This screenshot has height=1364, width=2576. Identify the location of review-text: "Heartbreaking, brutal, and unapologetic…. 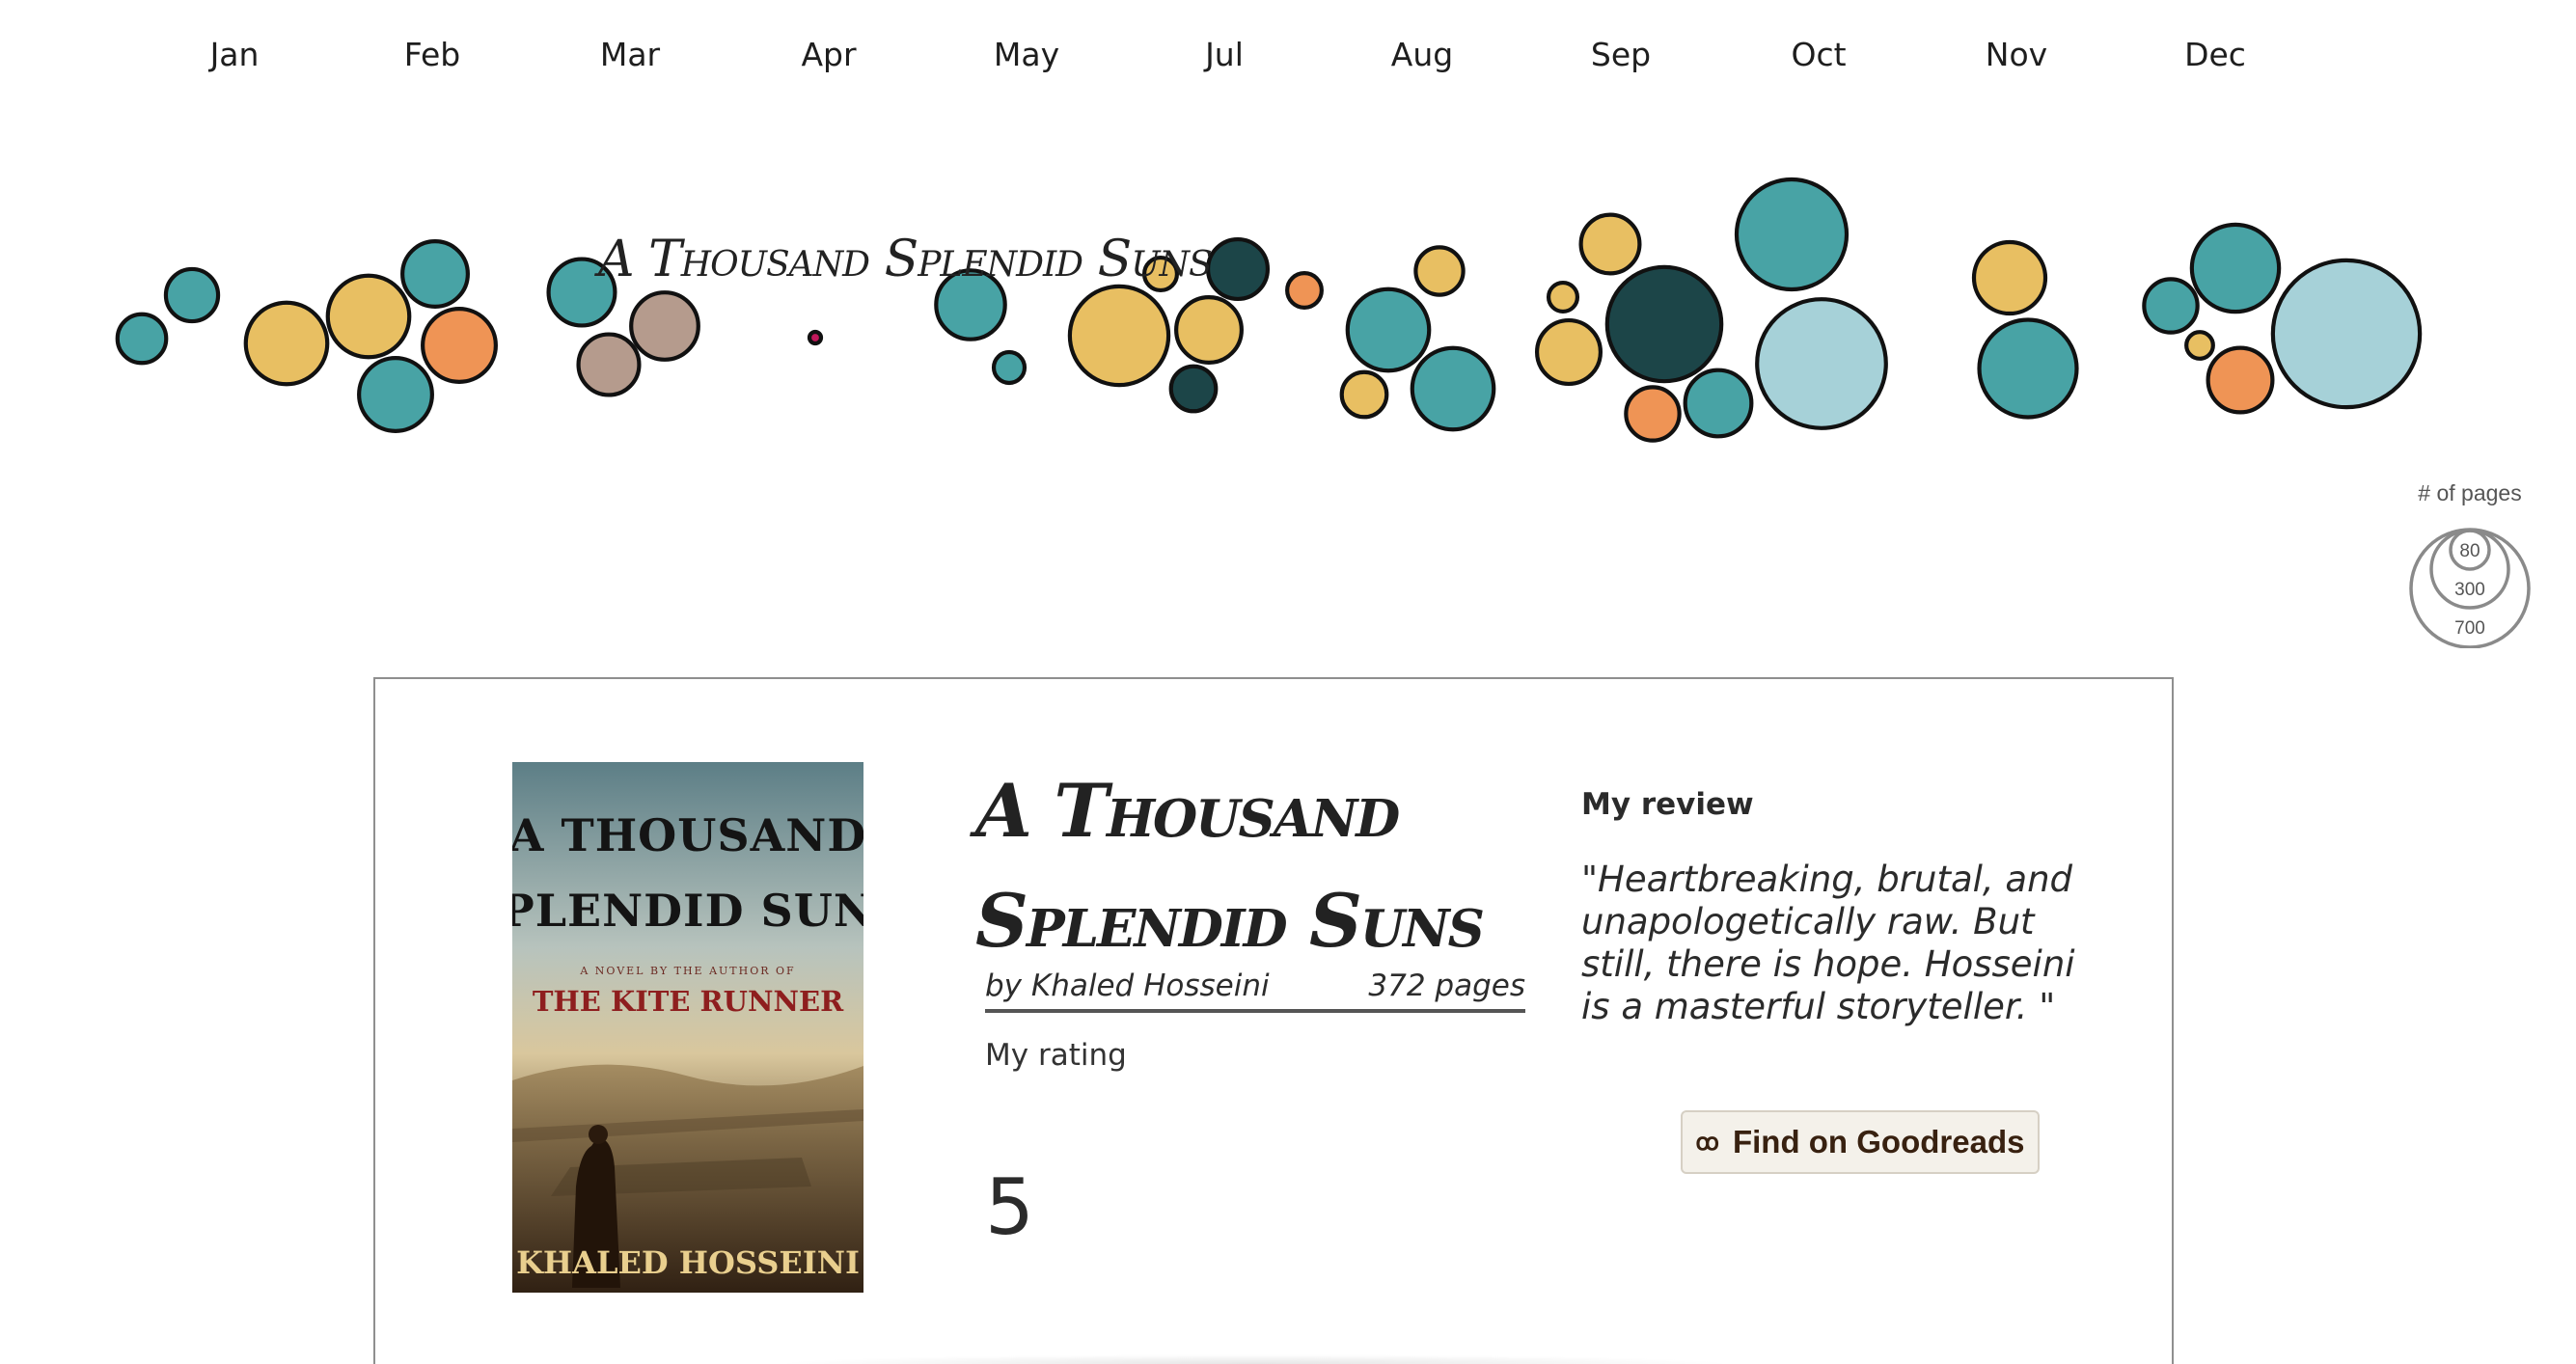
(1828, 943).